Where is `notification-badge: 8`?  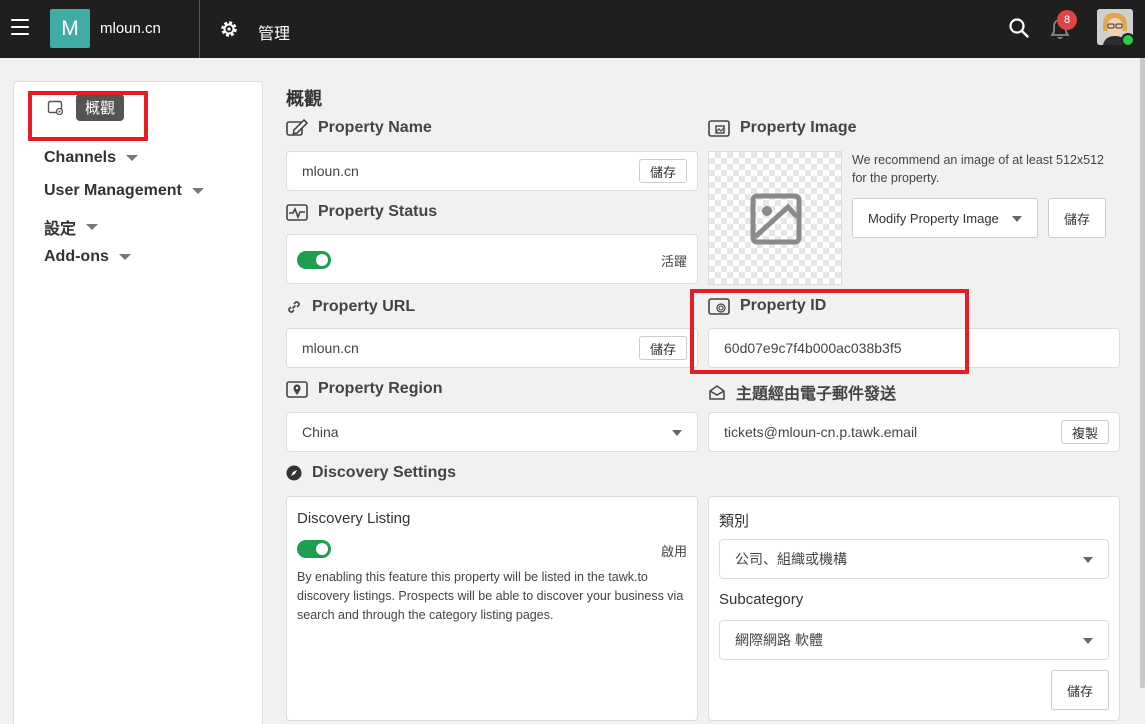 notification-badge: 8 is located at coordinates (1067, 20).